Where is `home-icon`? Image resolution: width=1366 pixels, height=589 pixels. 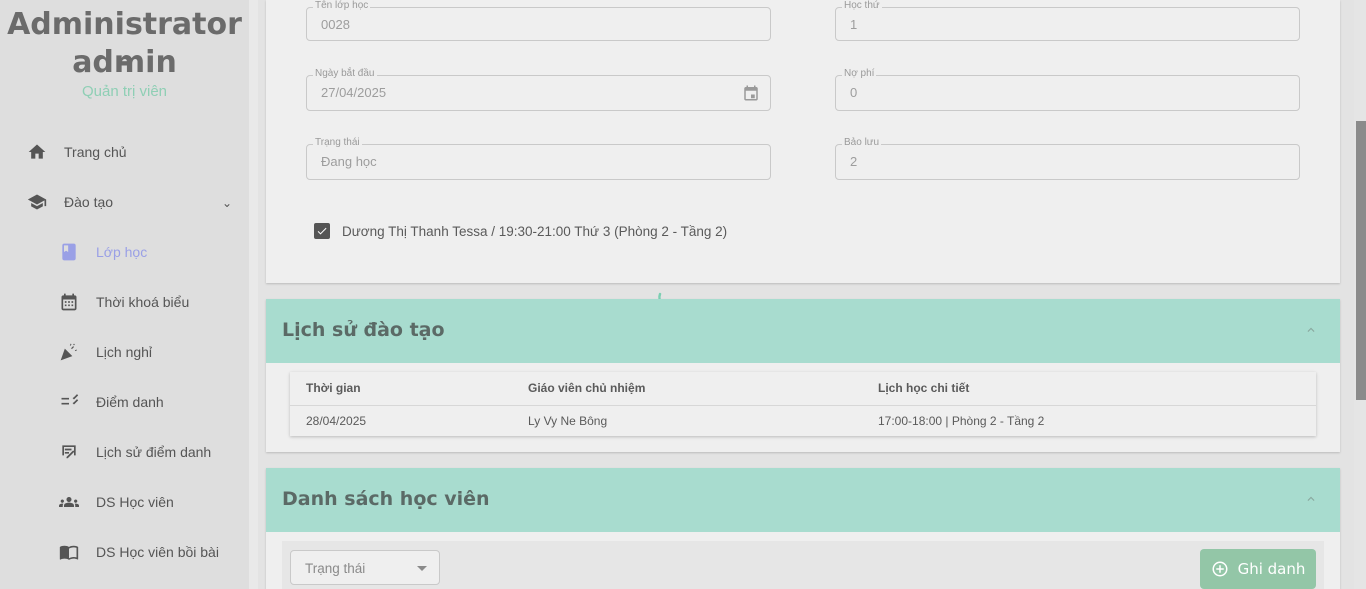
home-icon is located at coordinates (37, 152).